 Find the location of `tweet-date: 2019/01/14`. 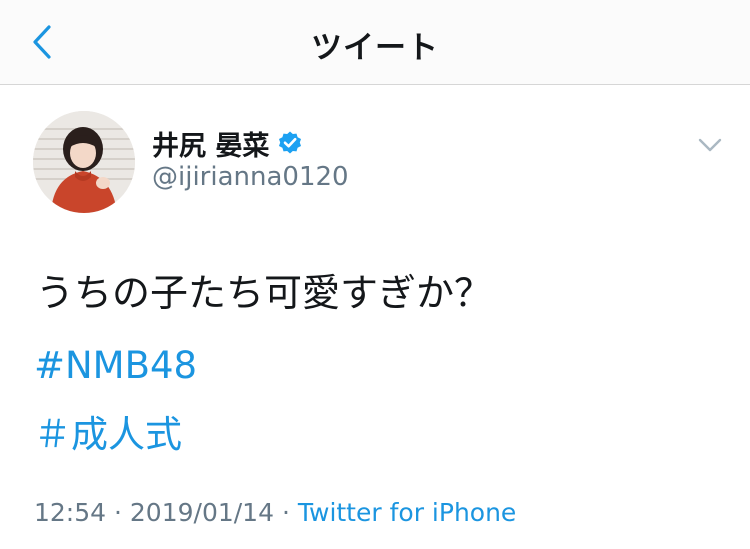

tweet-date: 2019/01/14 is located at coordinates (201, 512).